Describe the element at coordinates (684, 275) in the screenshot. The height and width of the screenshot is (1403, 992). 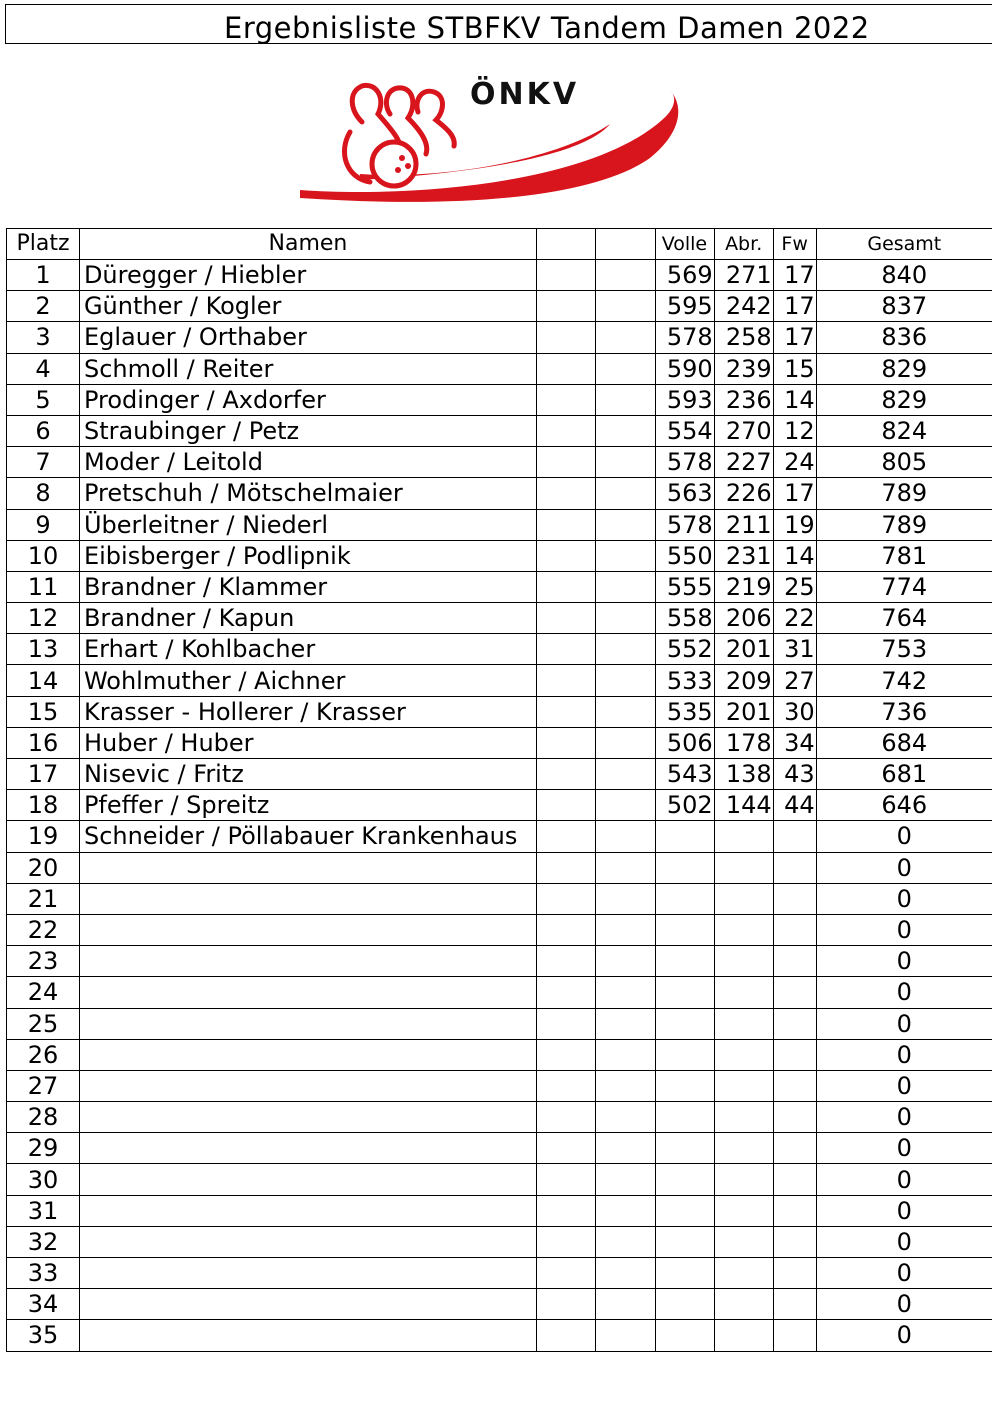
I see `volle-cell: 569` at that location.